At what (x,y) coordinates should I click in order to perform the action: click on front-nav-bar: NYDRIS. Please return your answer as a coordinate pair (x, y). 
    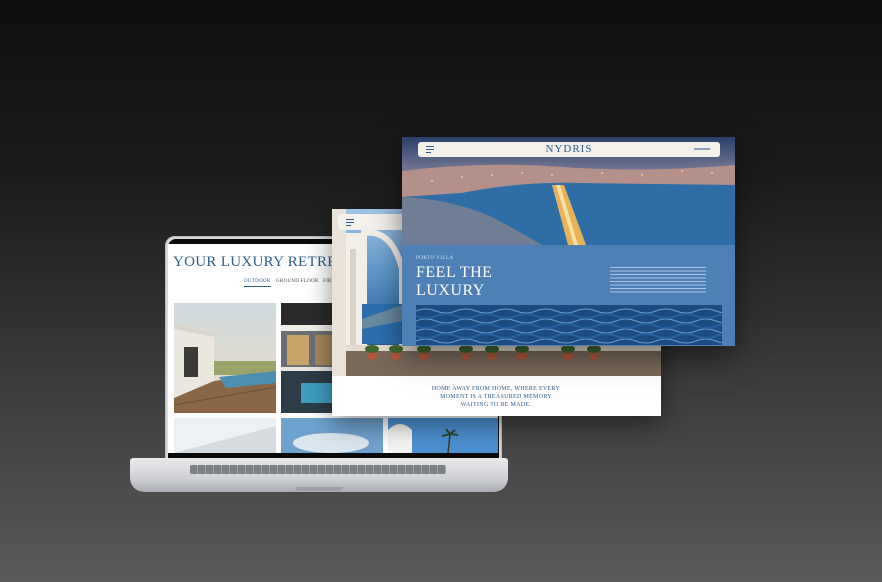
    Looking at the image, I should click on (569, 149).